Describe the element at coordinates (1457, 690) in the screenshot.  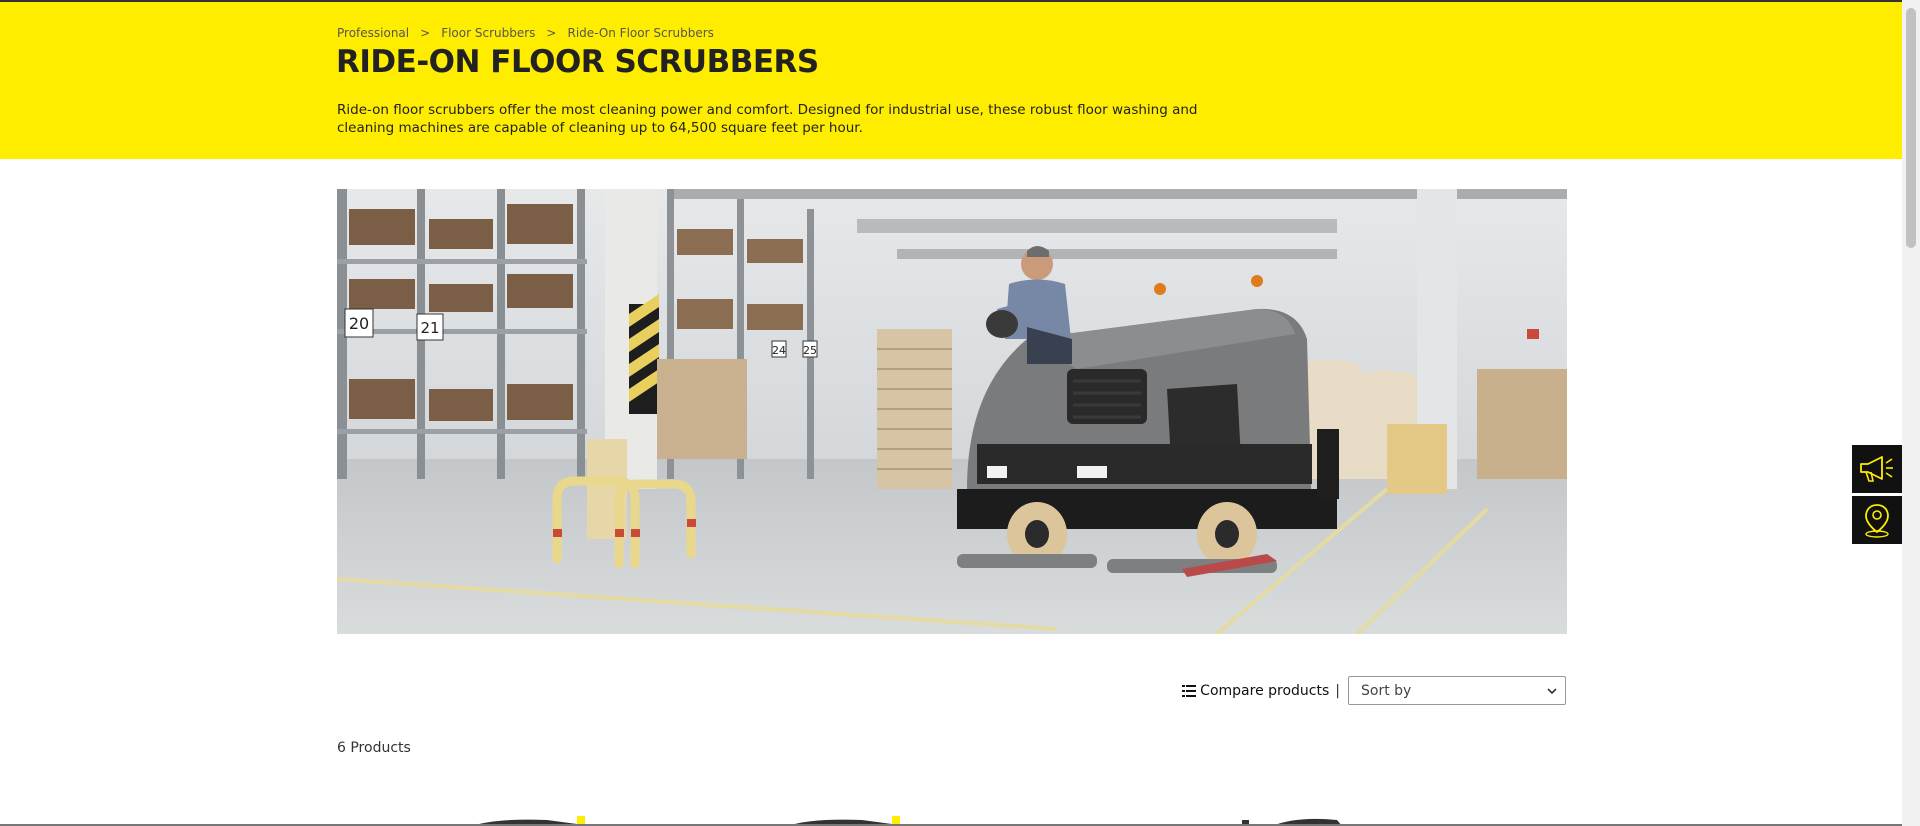
I see `sort-by-select: Sort by` at that location.